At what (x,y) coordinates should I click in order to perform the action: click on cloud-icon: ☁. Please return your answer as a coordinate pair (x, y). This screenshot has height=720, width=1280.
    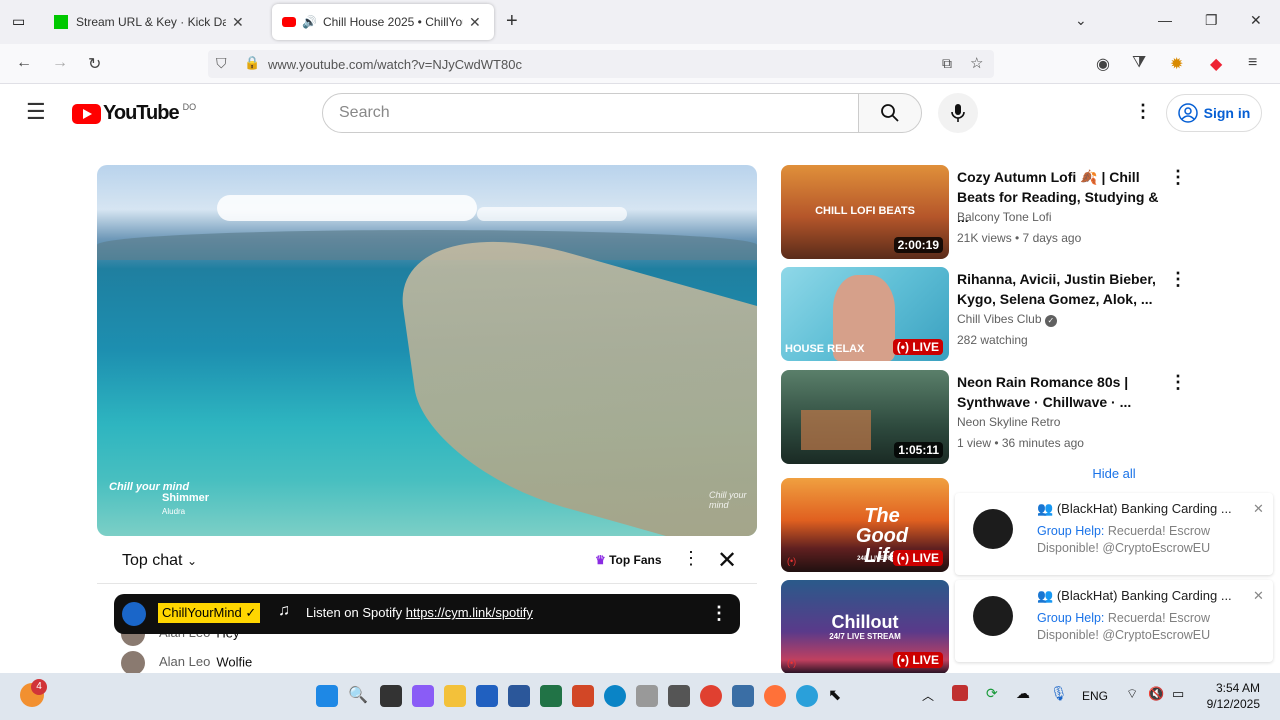
    Looking at the image, I should click on (1023, 693).